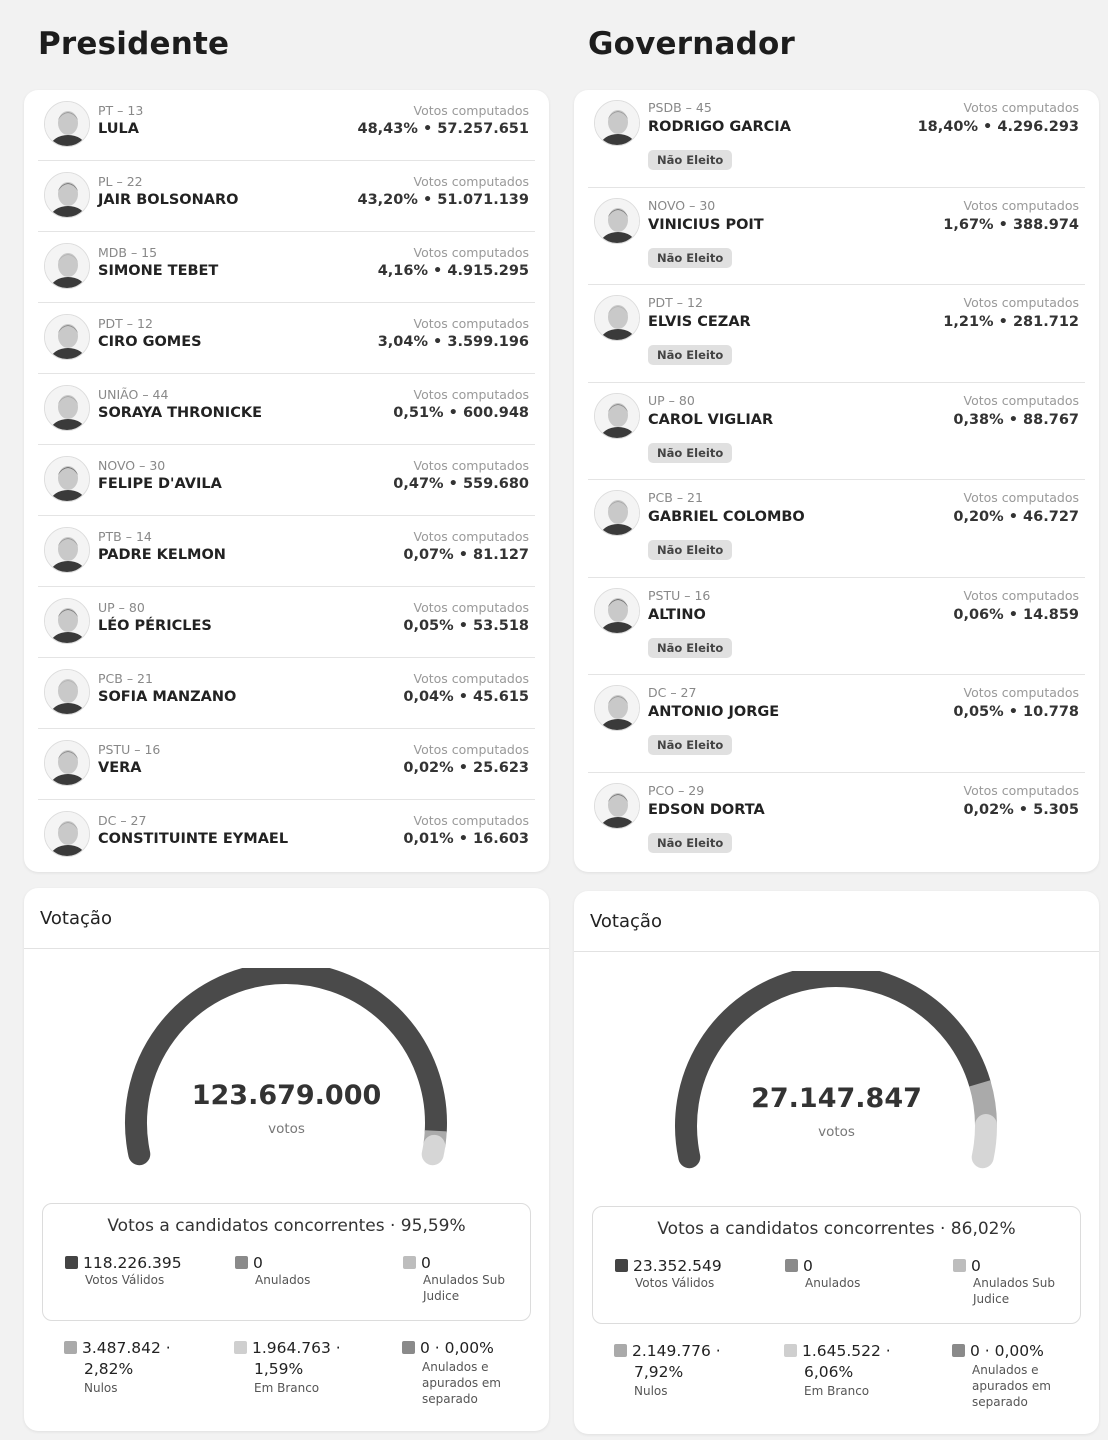 Image resolution: width=1108 pixels, height=1440 pixels. What do you see at coordinates (829, 1372) in the screenshot?
I see `stat-percent: 6,06%` at bounding box center [829, 1372].